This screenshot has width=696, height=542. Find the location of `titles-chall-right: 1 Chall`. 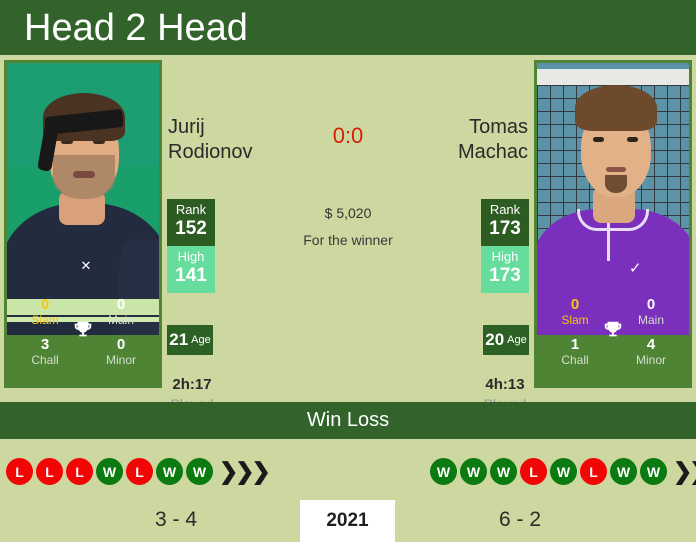

titles-chall-right: 1 Chall is located at coordinates (575, 352).